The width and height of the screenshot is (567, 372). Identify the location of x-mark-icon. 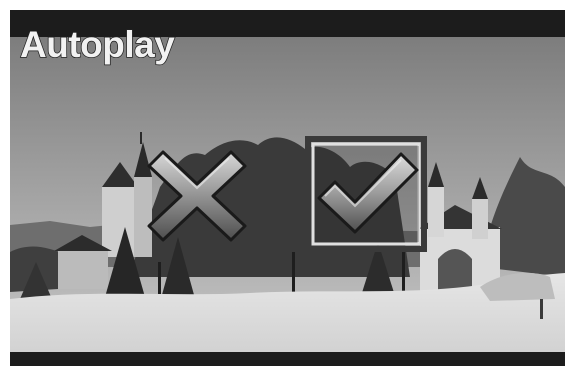
(197, 196).